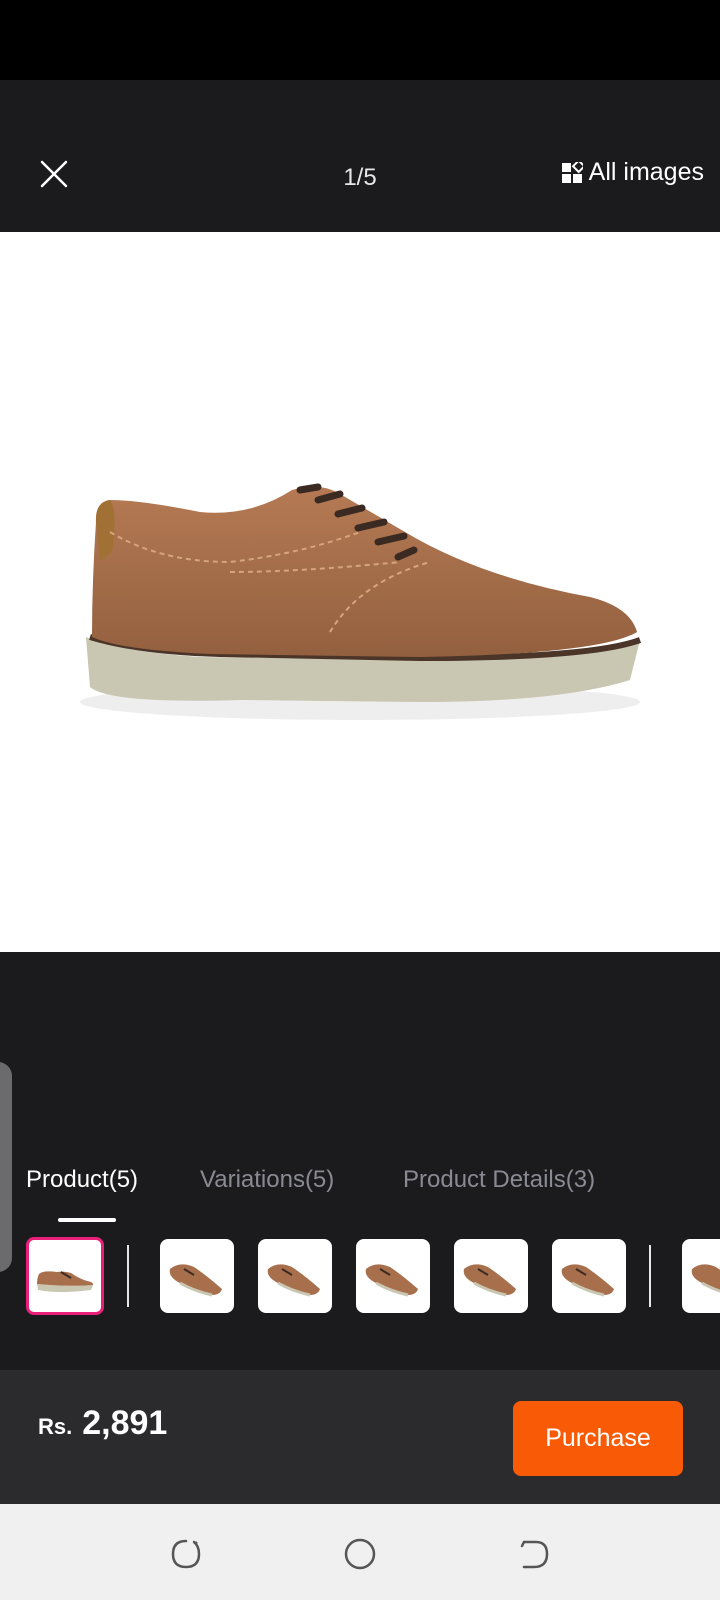  I want to click on tab-product-details: Product Details(3), so click(499, 1180).